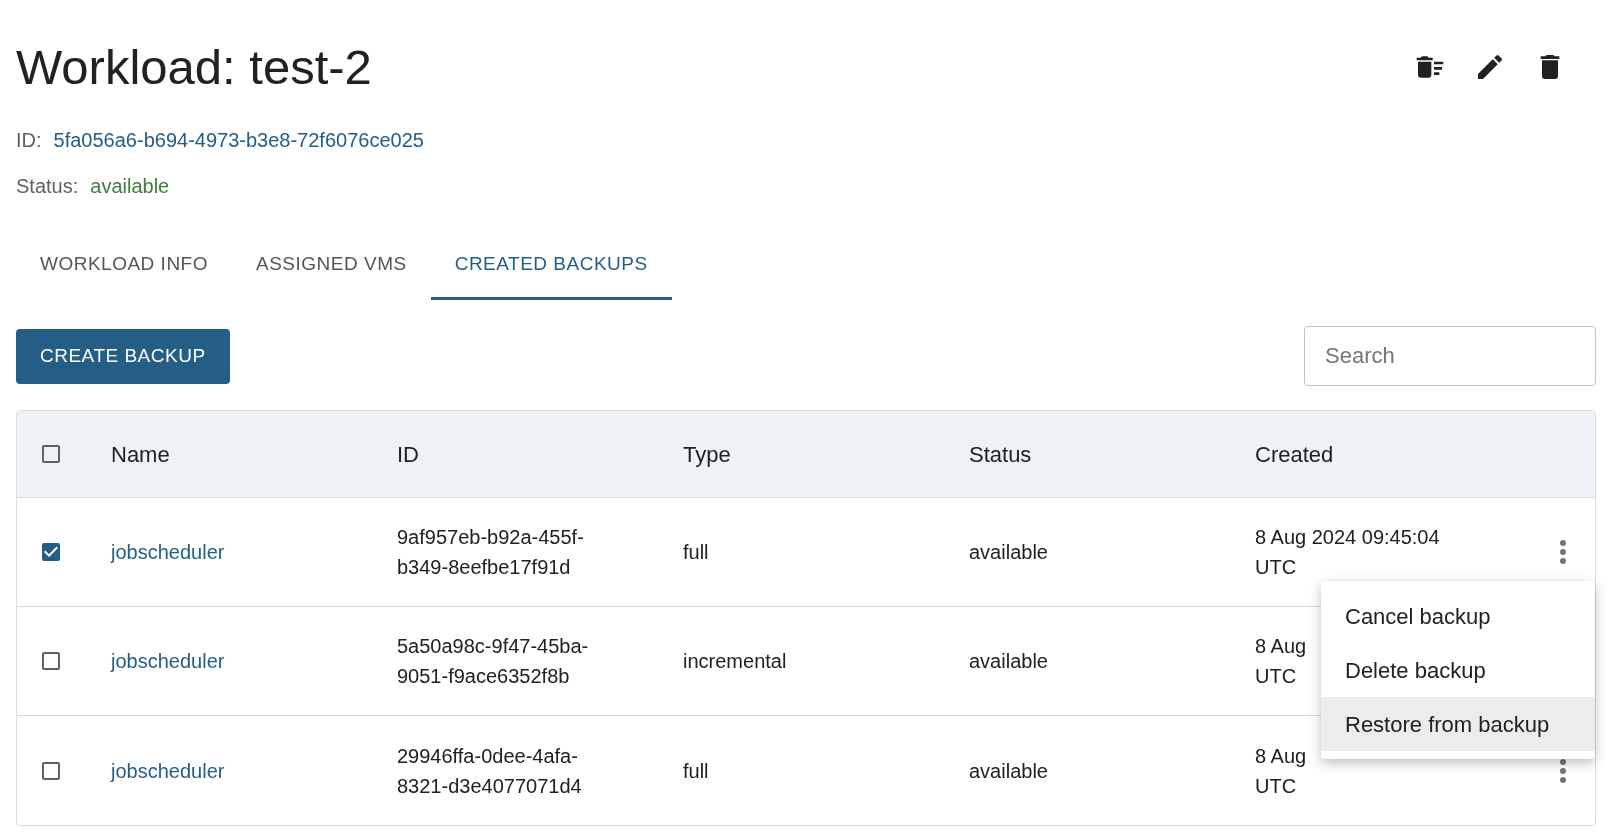 This screenshot has height=840, width=1612. What do you see at coordinates (707, 454) in the screenshot?
I see `column-header: Type` at bounding box center [707, 454].